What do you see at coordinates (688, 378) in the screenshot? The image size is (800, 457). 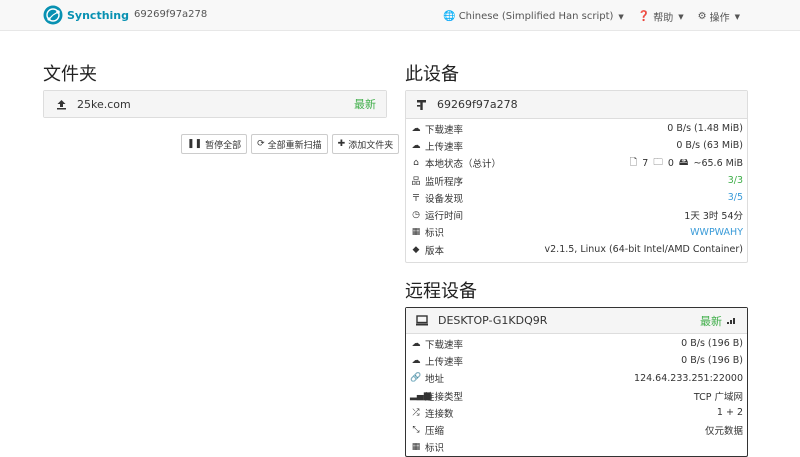 I see `row-value: 124.64.233.251:22000` at bounding box center [688, 378].